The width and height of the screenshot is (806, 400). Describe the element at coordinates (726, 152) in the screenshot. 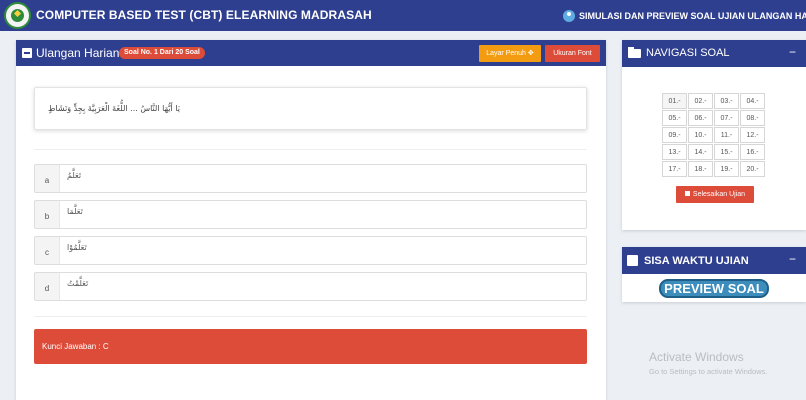

I see `question-number-15: 15.-` at that location.